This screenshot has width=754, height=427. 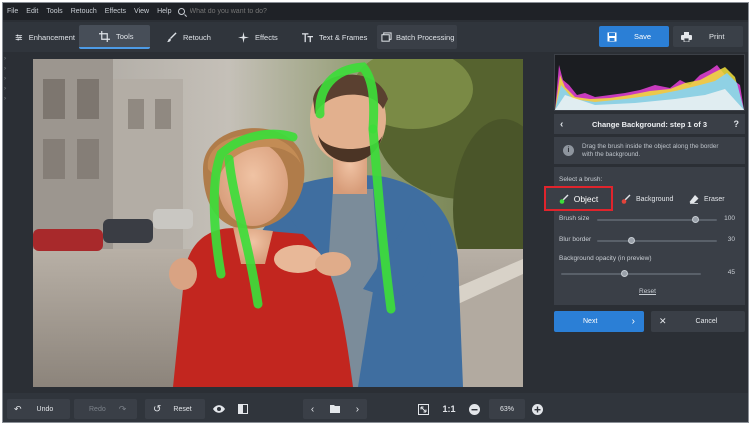 I want to click on compare-button, so click(x=243, y=409).